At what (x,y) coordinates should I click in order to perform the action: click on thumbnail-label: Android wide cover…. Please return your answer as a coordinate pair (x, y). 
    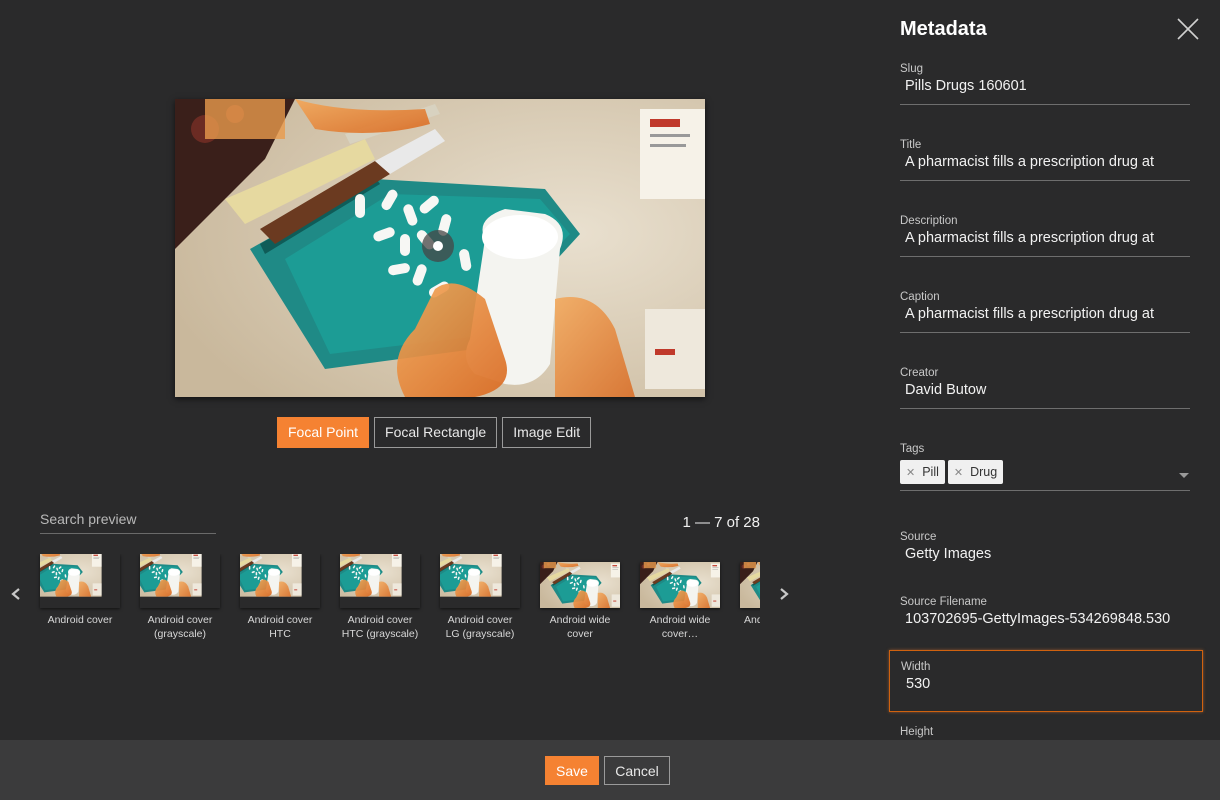
    Looking at the image, I should click on (680, 627).